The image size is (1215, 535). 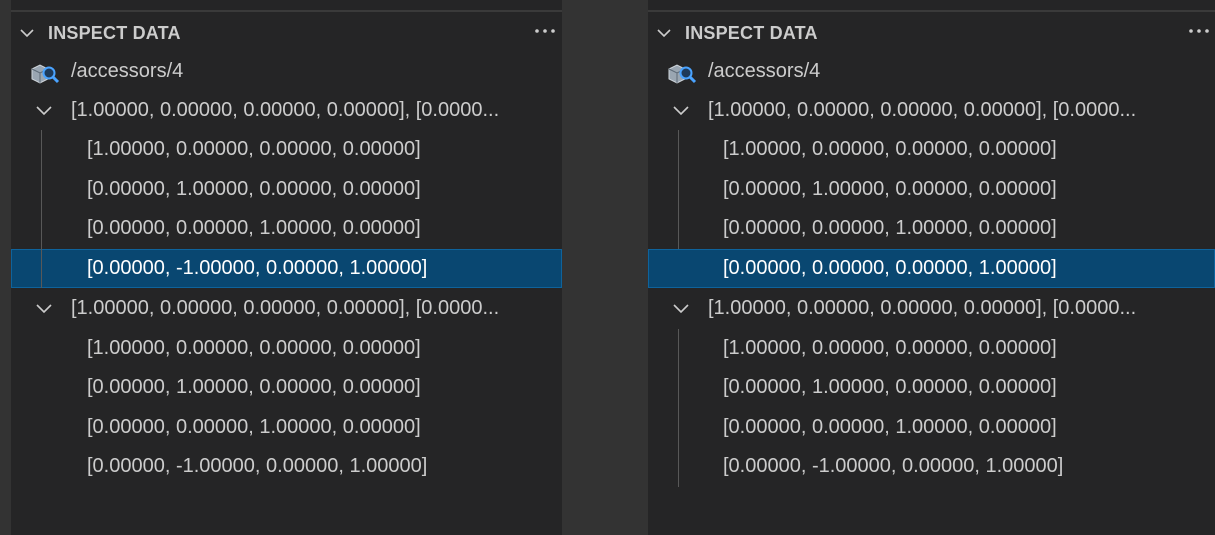 I want to click on tree-leaf-label: [0.00000, 0.00000, 0.00000, 1.00000], so click(x=890, y=268).